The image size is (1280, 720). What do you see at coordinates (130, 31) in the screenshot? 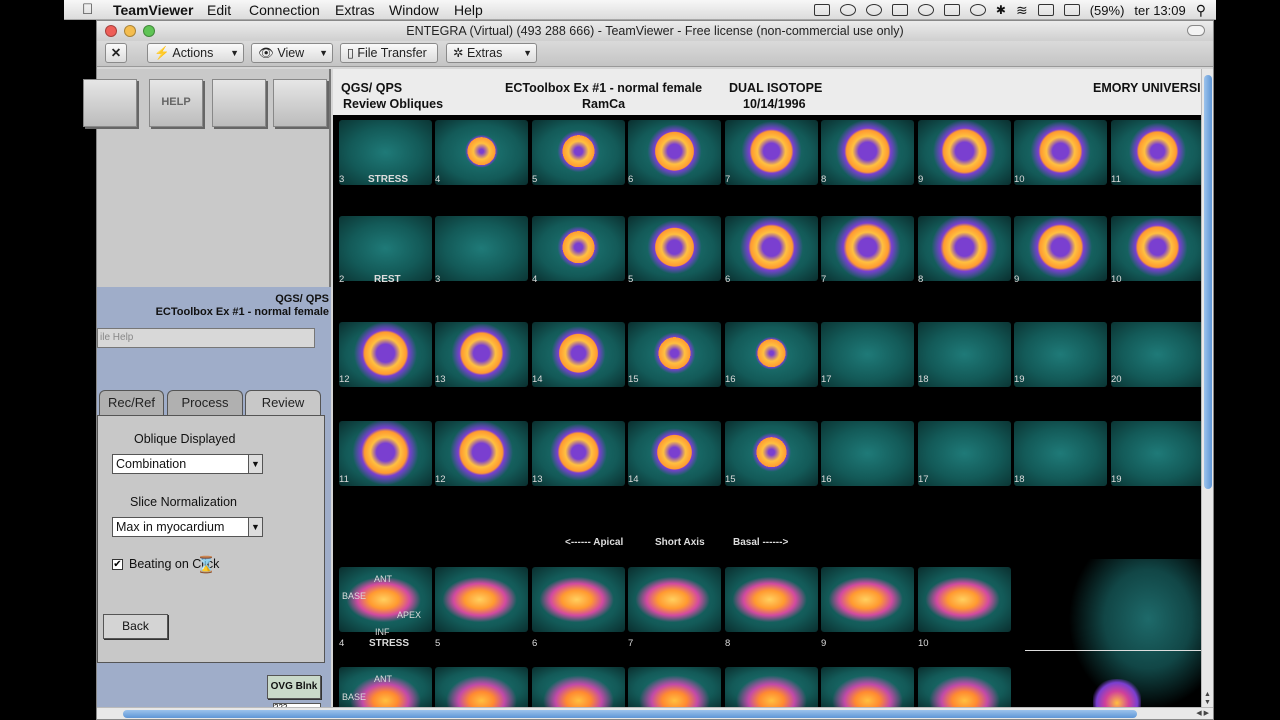
I see `minimize-window-button` at bounding box center [130, 31].